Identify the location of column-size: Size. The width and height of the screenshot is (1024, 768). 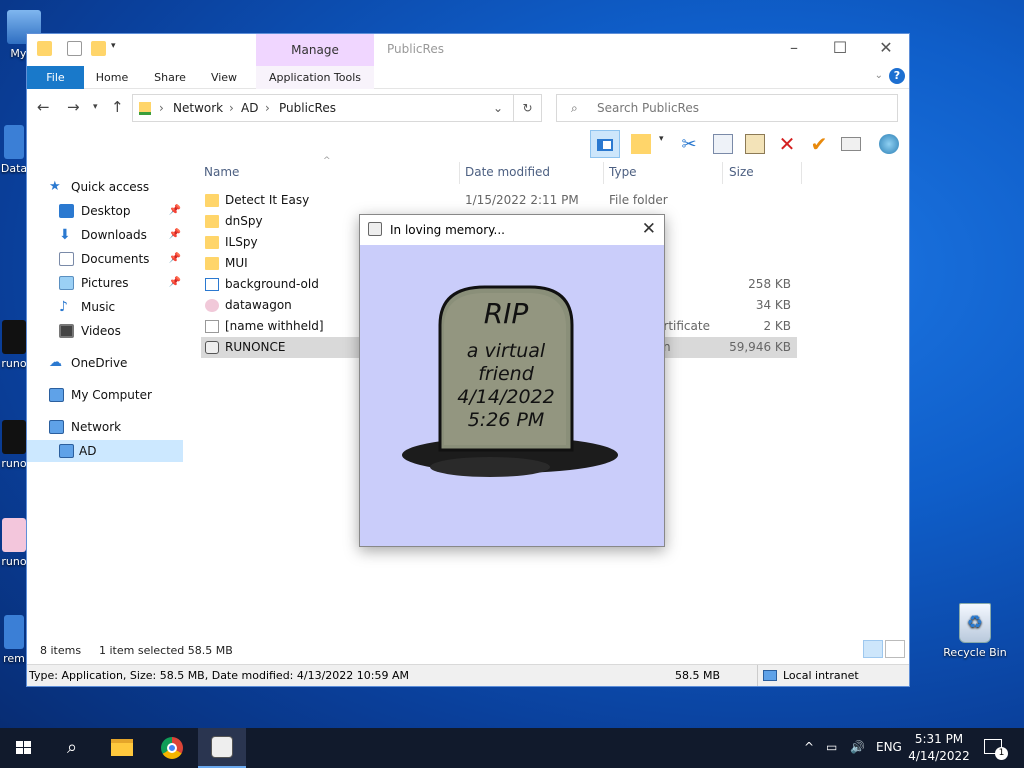
(741, 172).